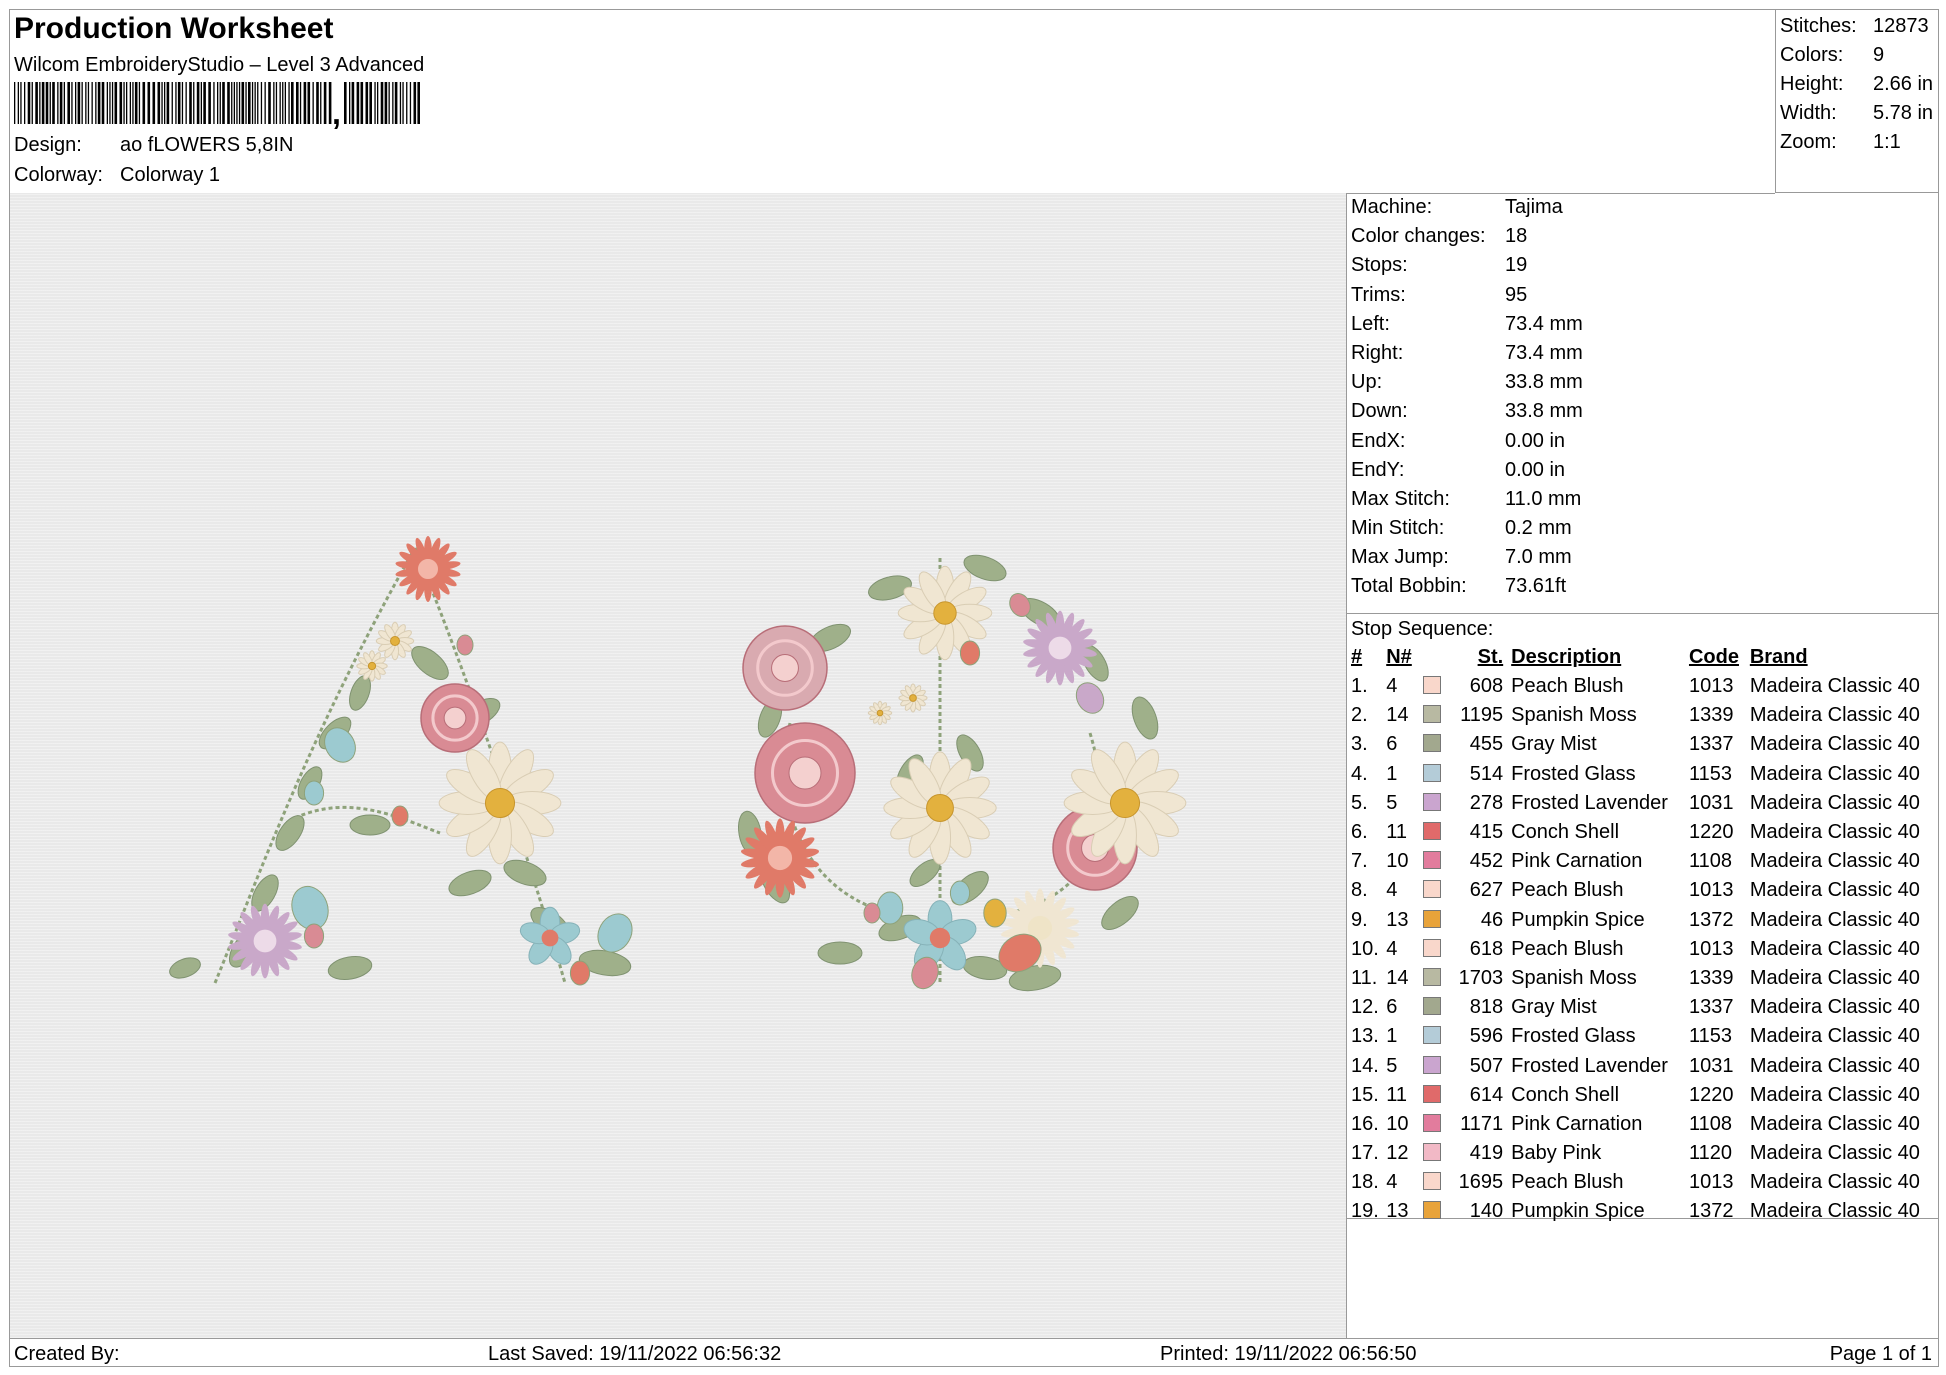 The width and height of the screenshot is (1946, 1375). I want to click on rose-center, so click(785, 668).